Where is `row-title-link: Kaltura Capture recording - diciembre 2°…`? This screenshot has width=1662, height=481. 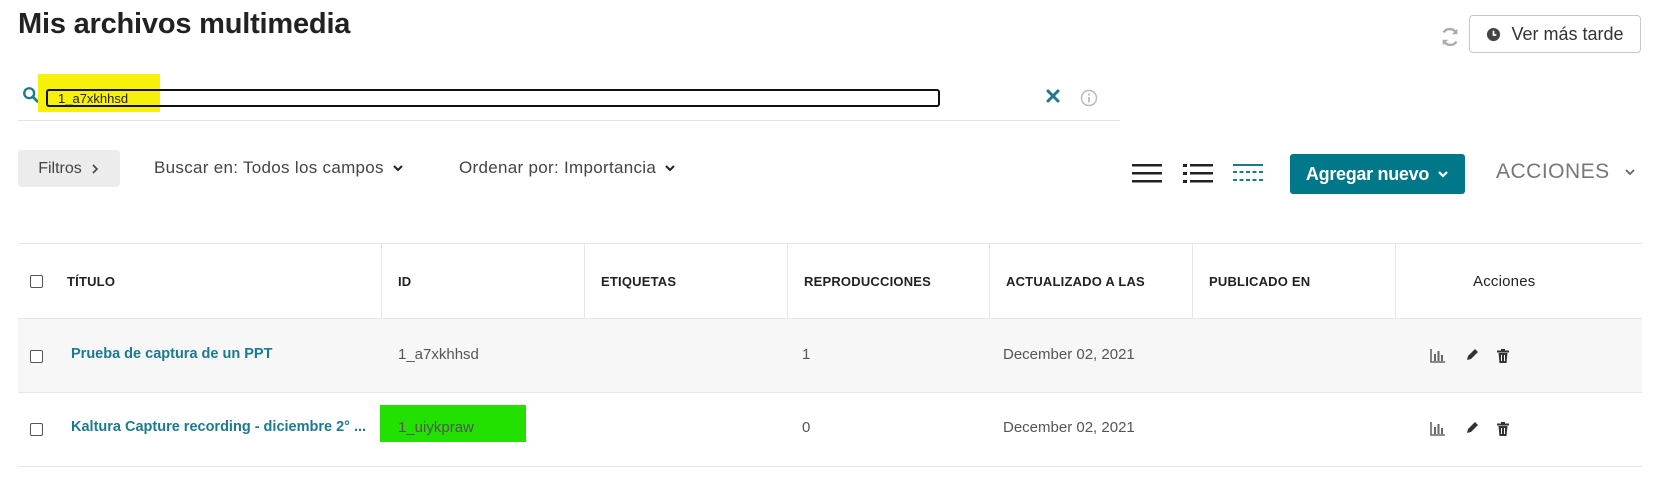 row-title-link: Kaltura Capture recording - diciembre 2°… is located at coordinates (218, 427).